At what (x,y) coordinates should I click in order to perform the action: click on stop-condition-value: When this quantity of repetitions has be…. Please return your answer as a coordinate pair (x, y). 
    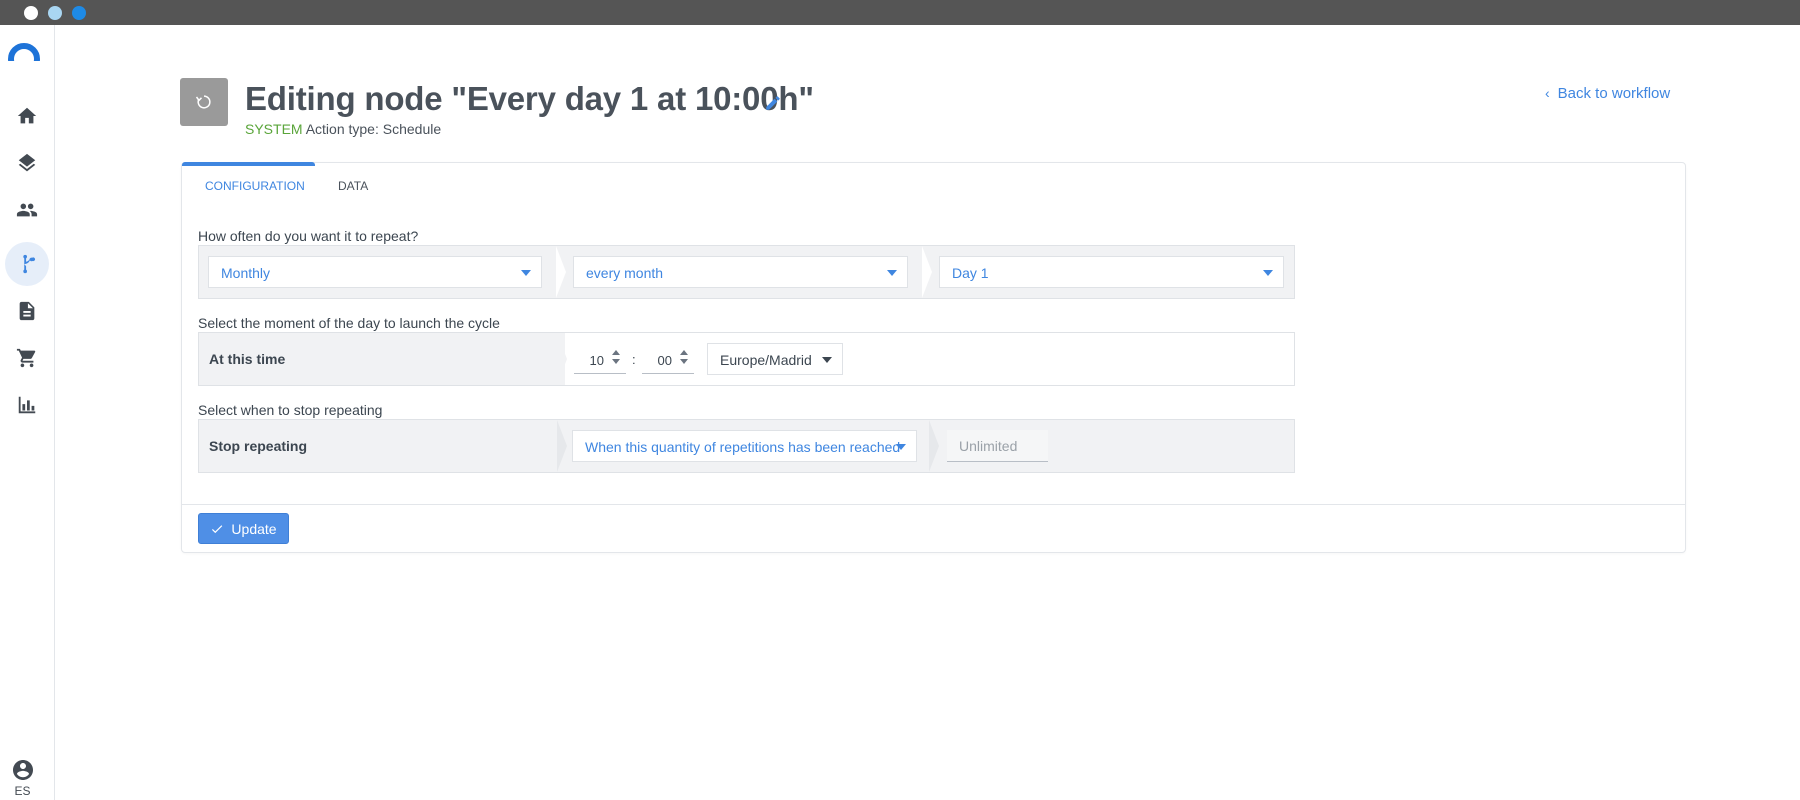
    Looking at the image, I should click on (743, 447).